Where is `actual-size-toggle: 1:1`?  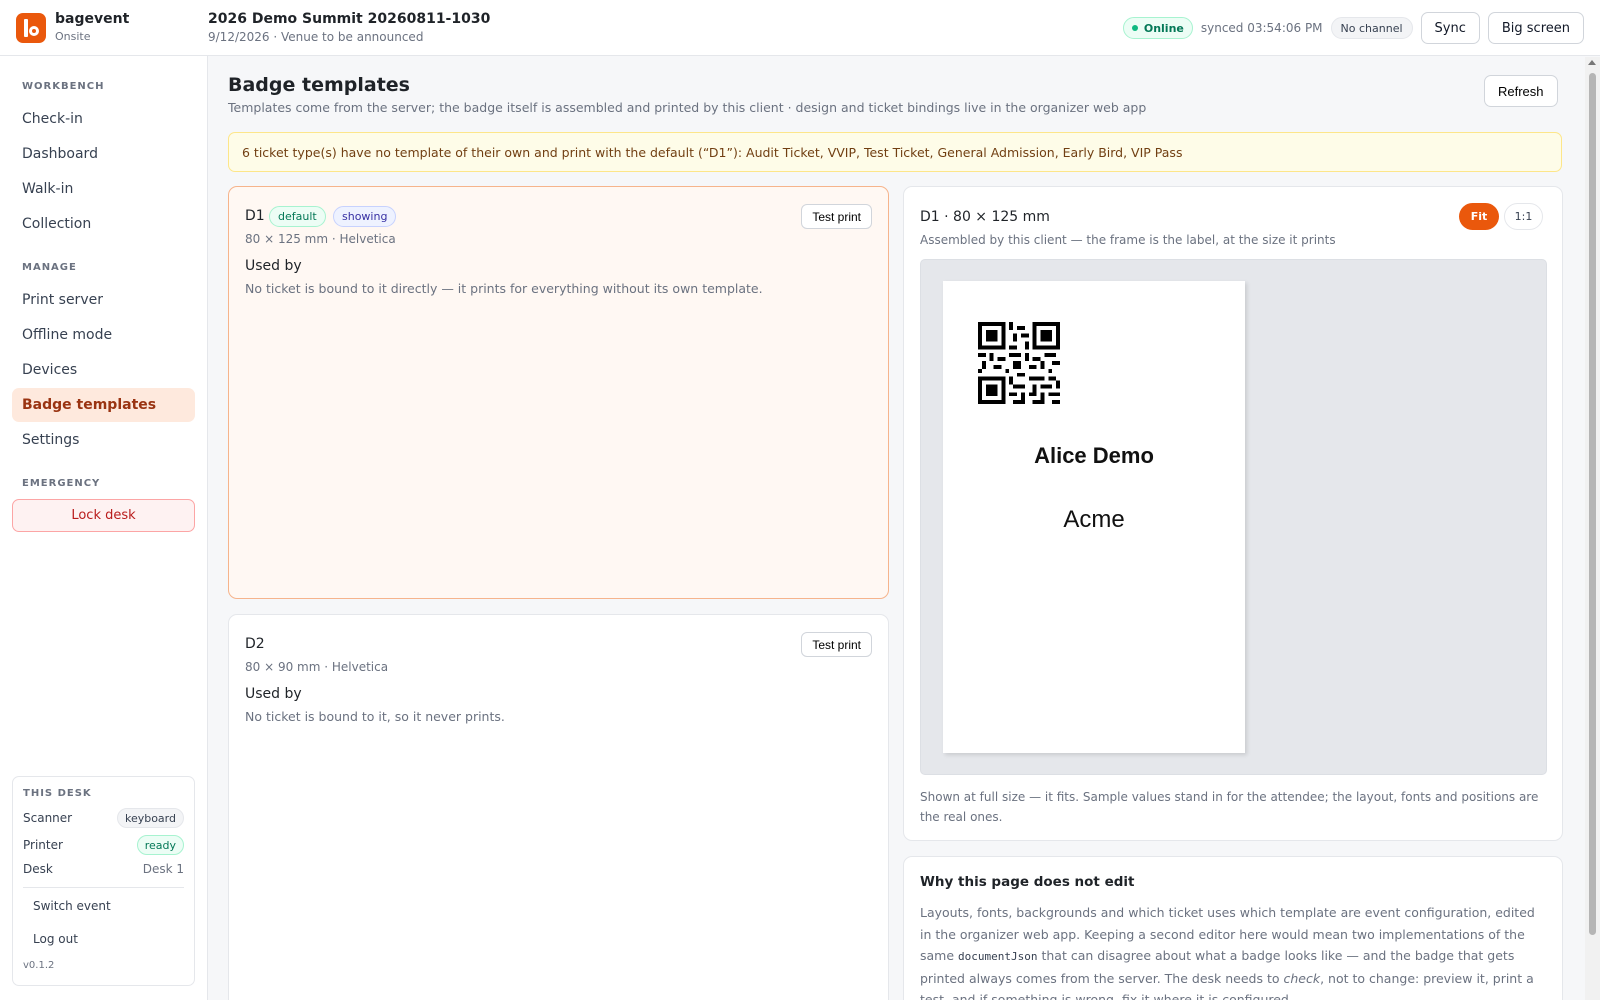 actual-size-toggle: 1:1 is located at coordinates (1523, 216).